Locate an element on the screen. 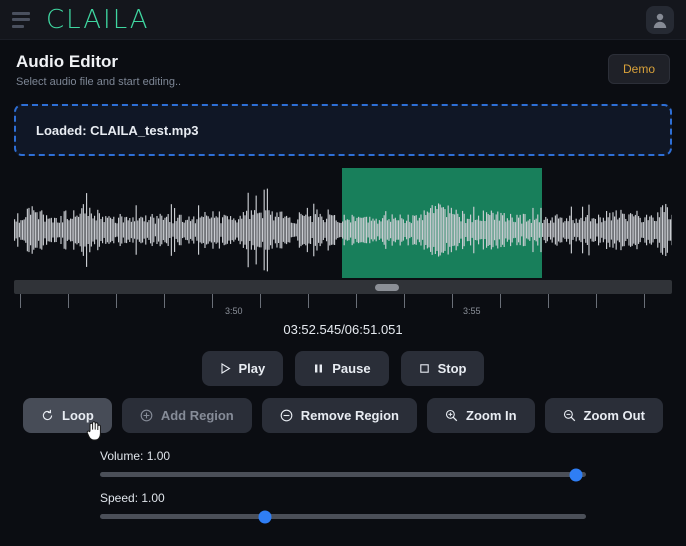 Image resolution: width=686 pixels, height=546 pixels. remove-region-button: Remove Region is located at coordinates (339, 415).